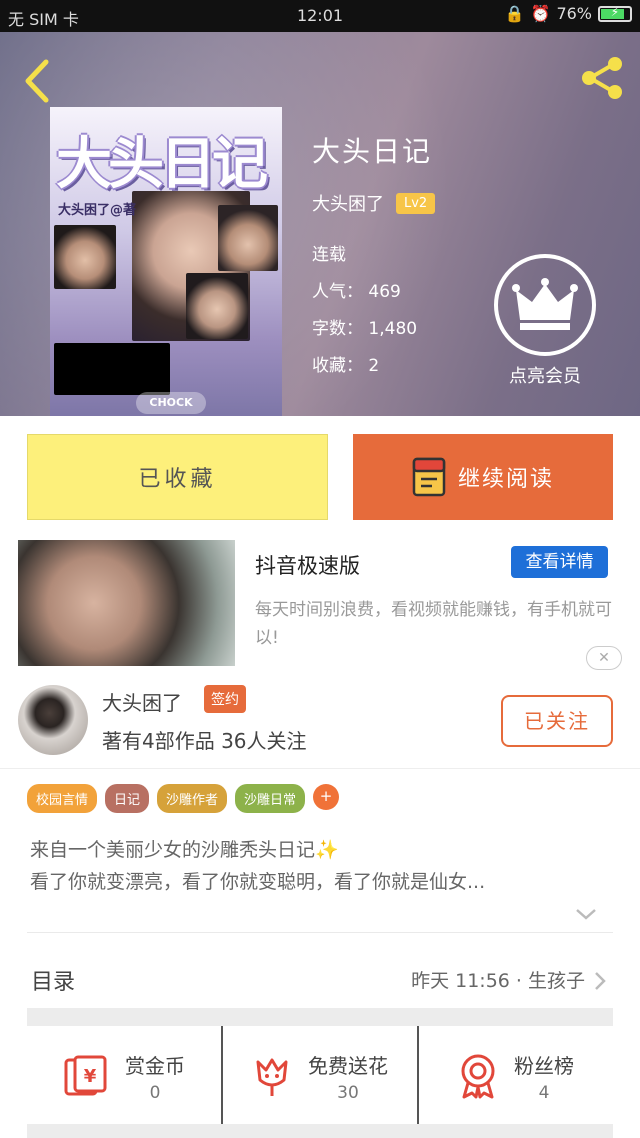  What do you see at coordinates (126, 603) in the screenshot?
I see `ad-image` at bounding box center [126, 603].